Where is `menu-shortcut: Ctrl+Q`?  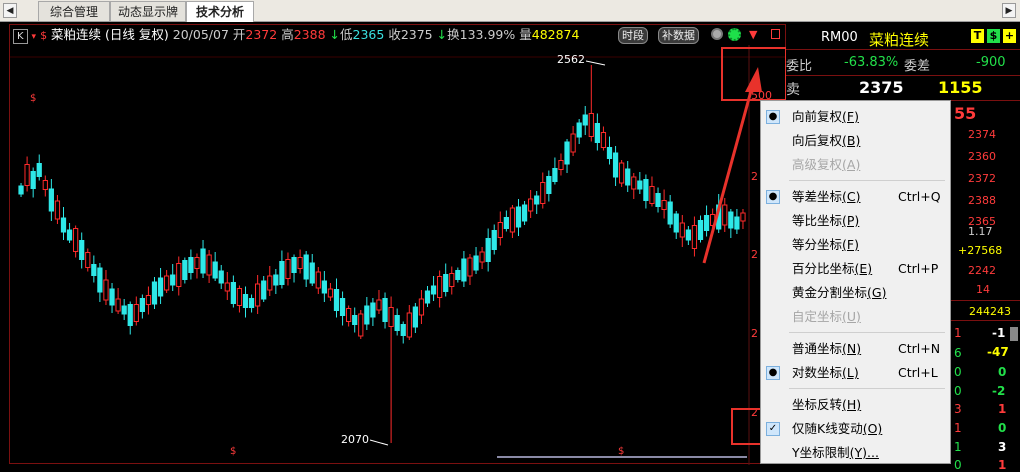 menu-shortcut: Ctrl+Q is located at coordinates (919, 196).